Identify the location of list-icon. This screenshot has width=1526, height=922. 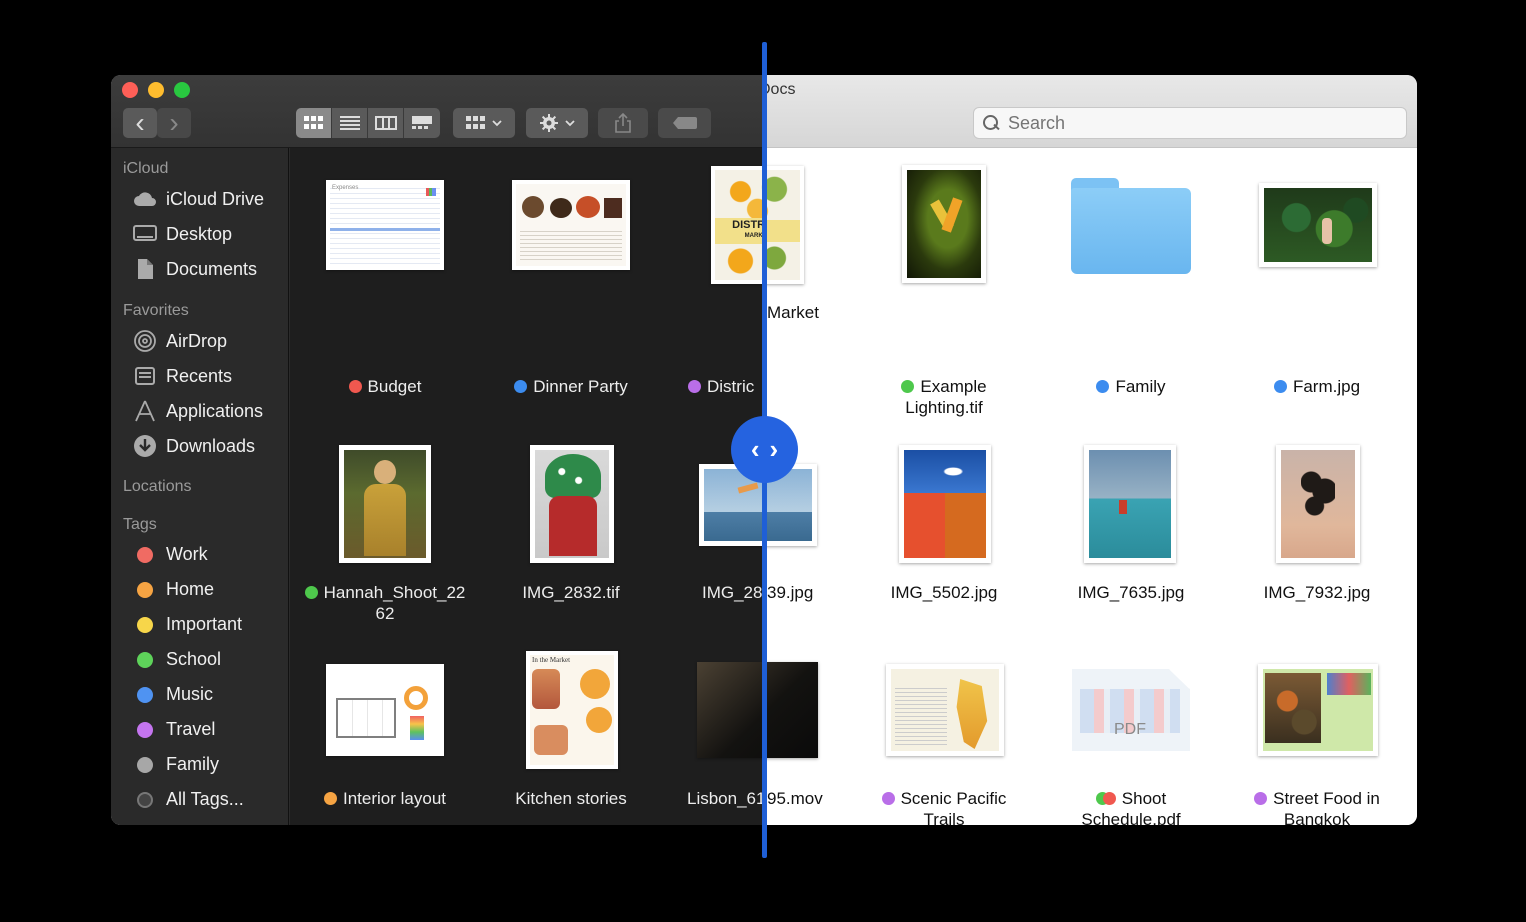
(349, 123).